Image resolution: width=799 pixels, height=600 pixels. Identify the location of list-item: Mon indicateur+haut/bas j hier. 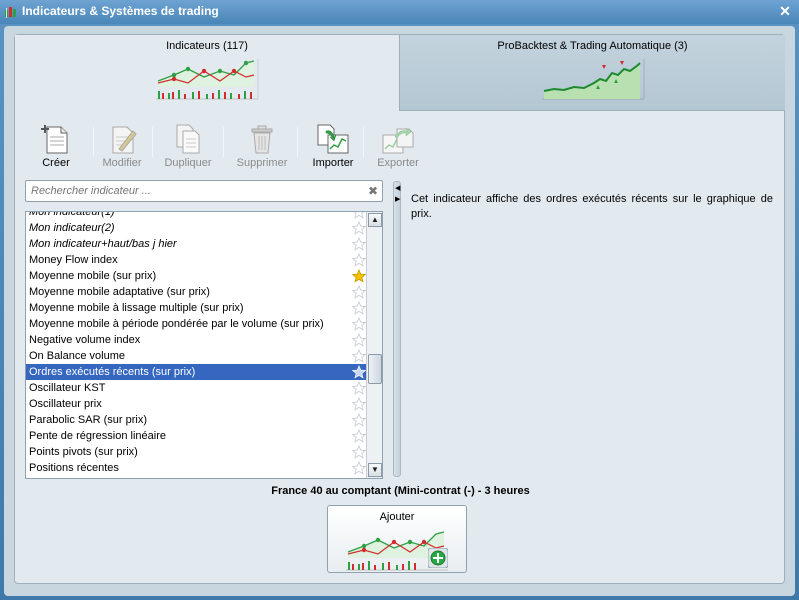
(196, 244).